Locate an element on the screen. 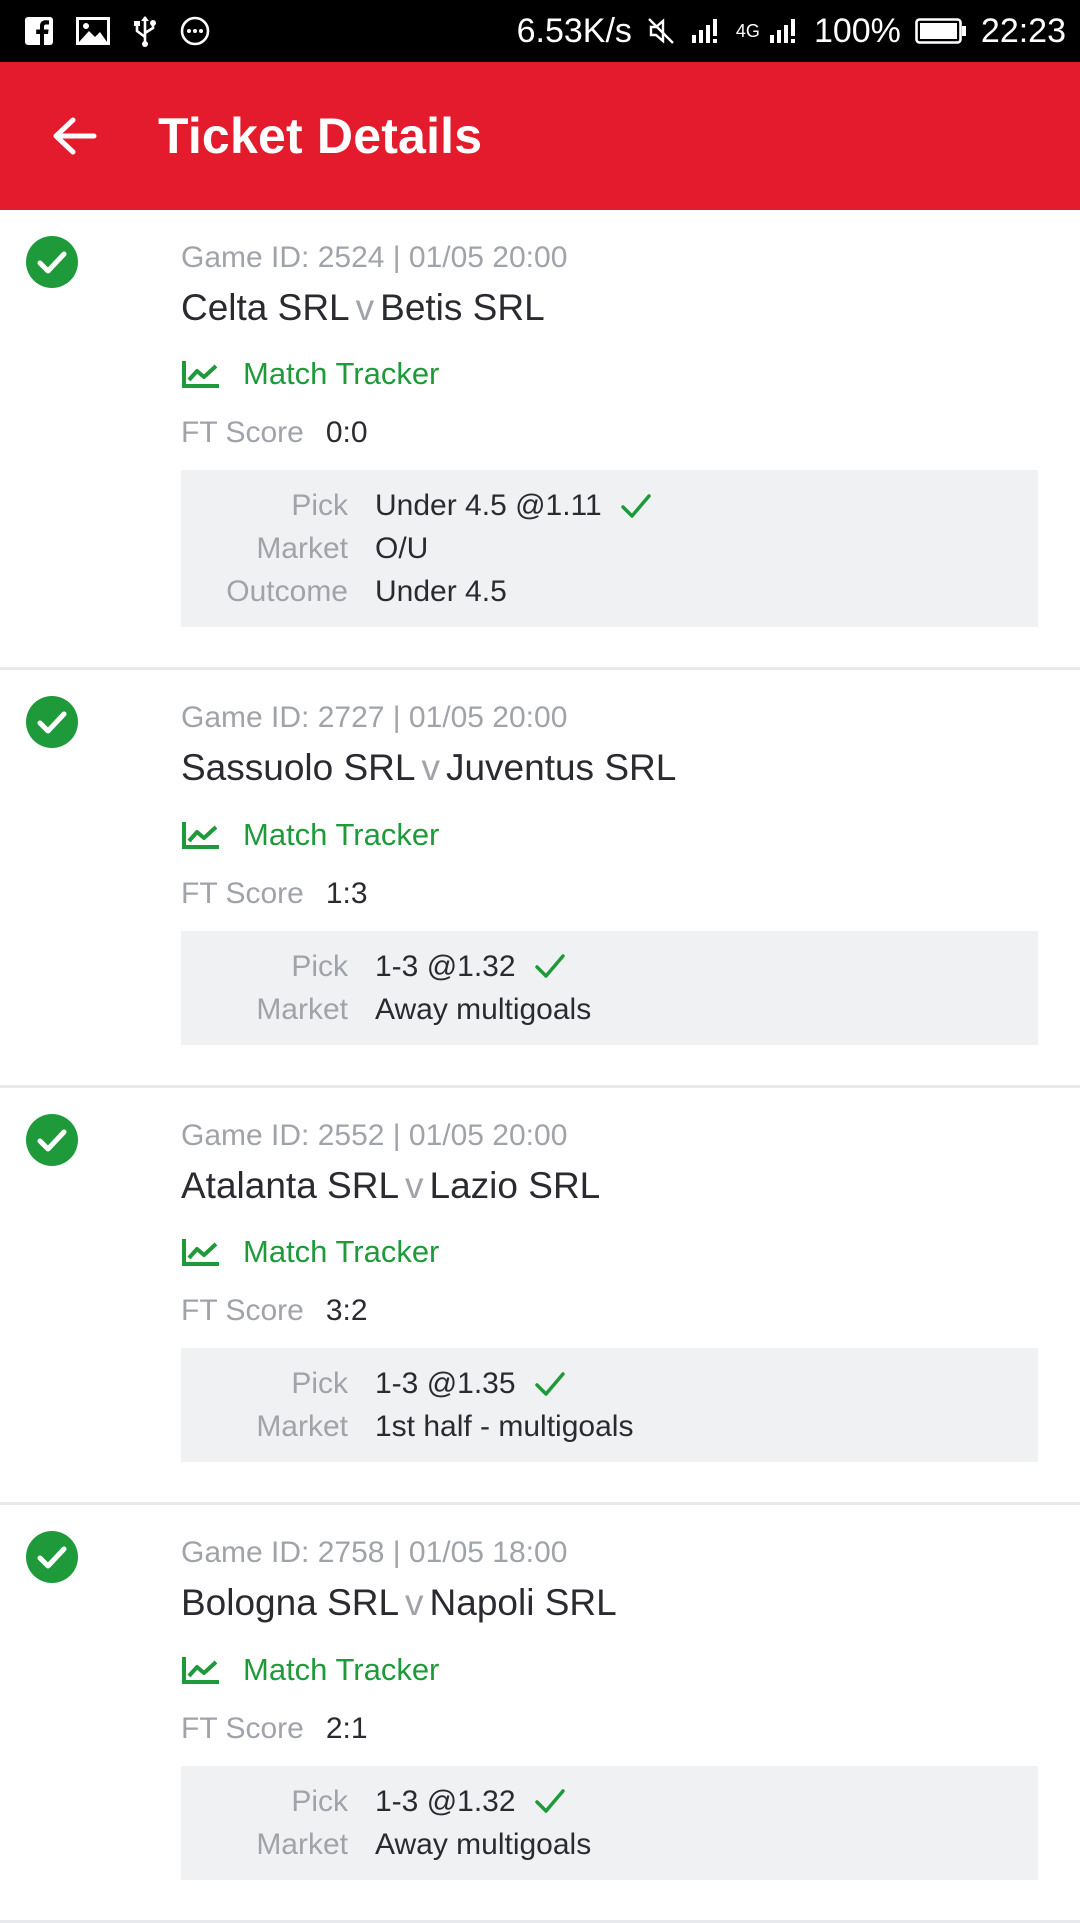  away-team: Juventus SRL is located at coordinates (561, 768).